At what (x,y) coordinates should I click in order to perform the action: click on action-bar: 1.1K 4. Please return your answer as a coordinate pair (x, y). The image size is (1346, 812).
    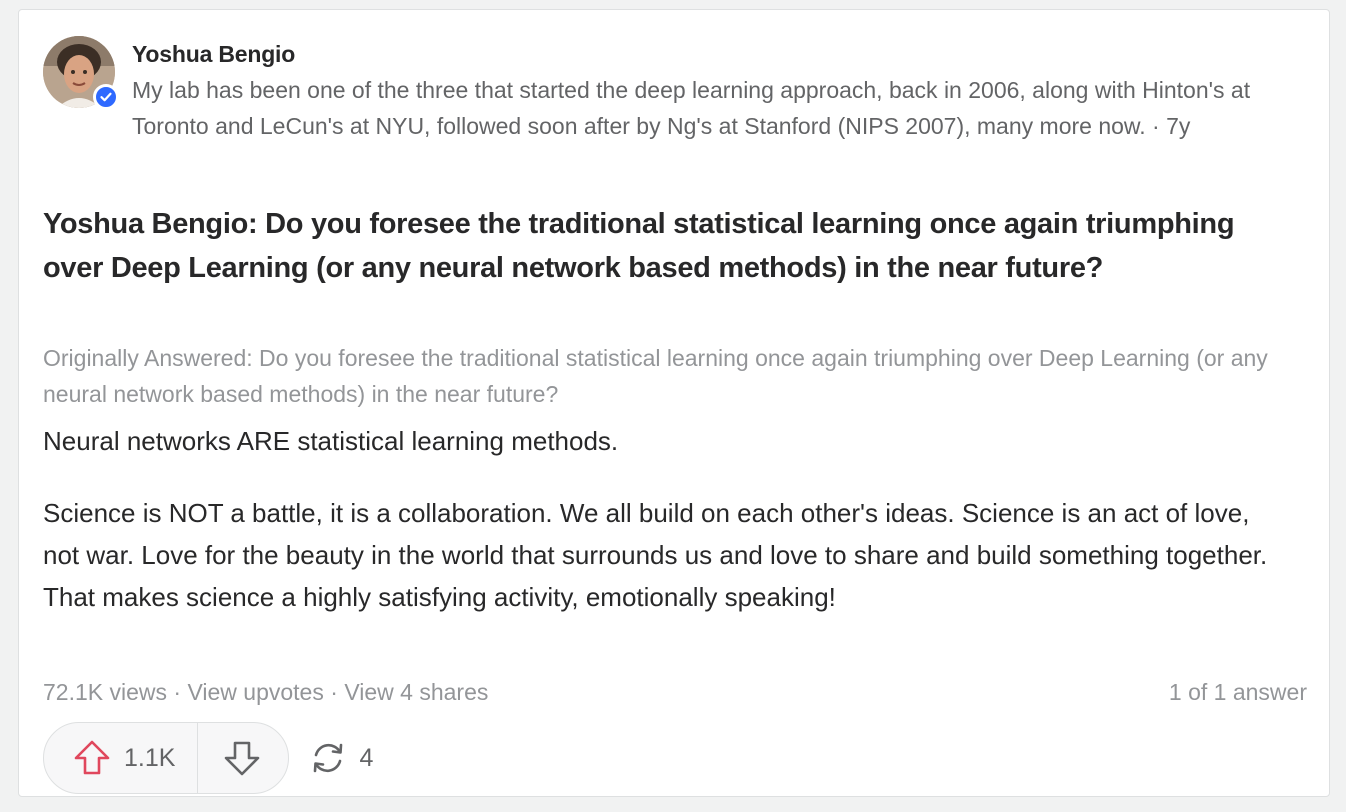
    Looking at the image, I should click on (208, 758).